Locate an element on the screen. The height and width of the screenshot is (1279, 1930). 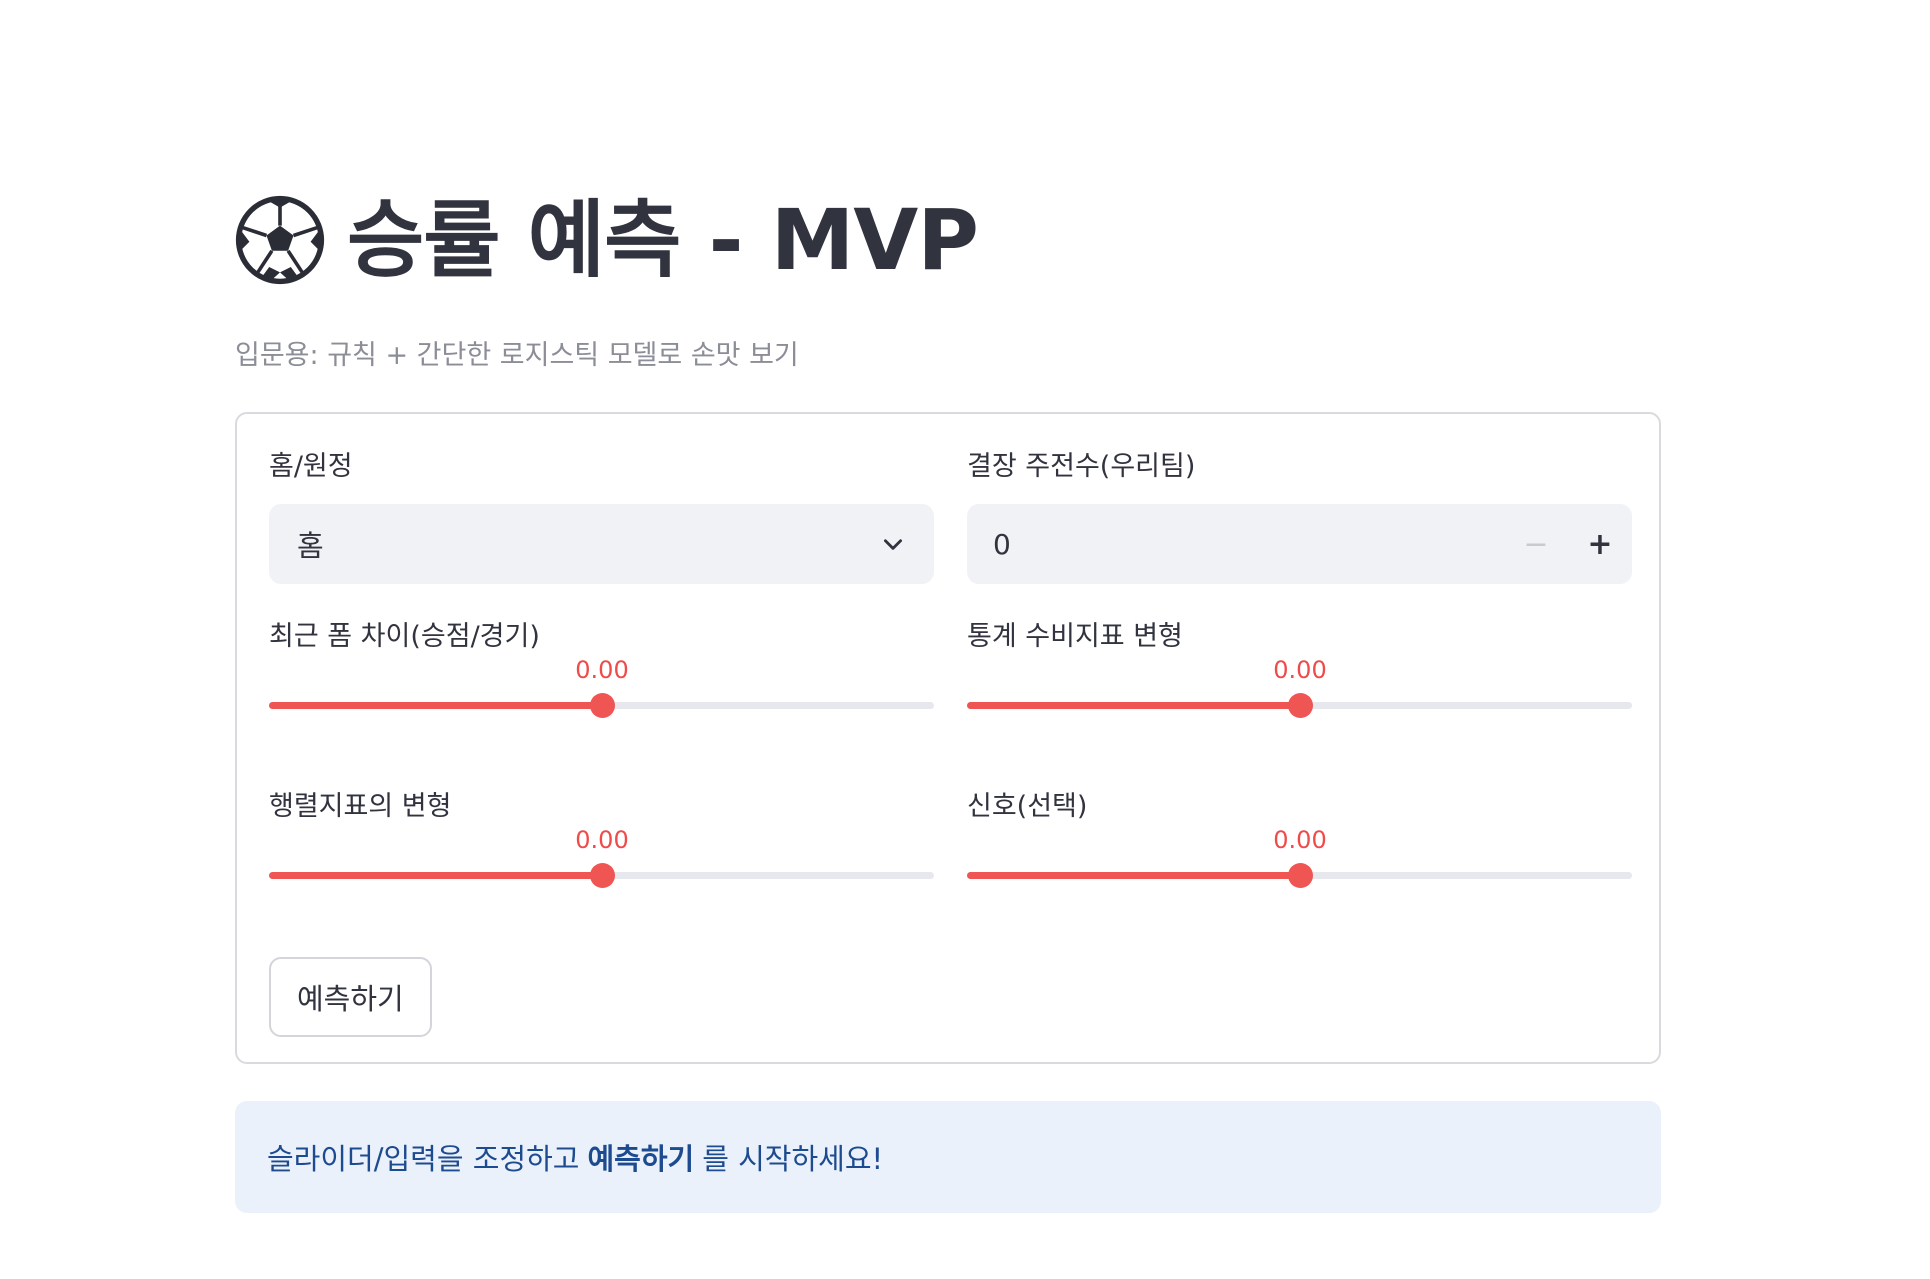
increment-button: + is located at coordinates (1600, 544).